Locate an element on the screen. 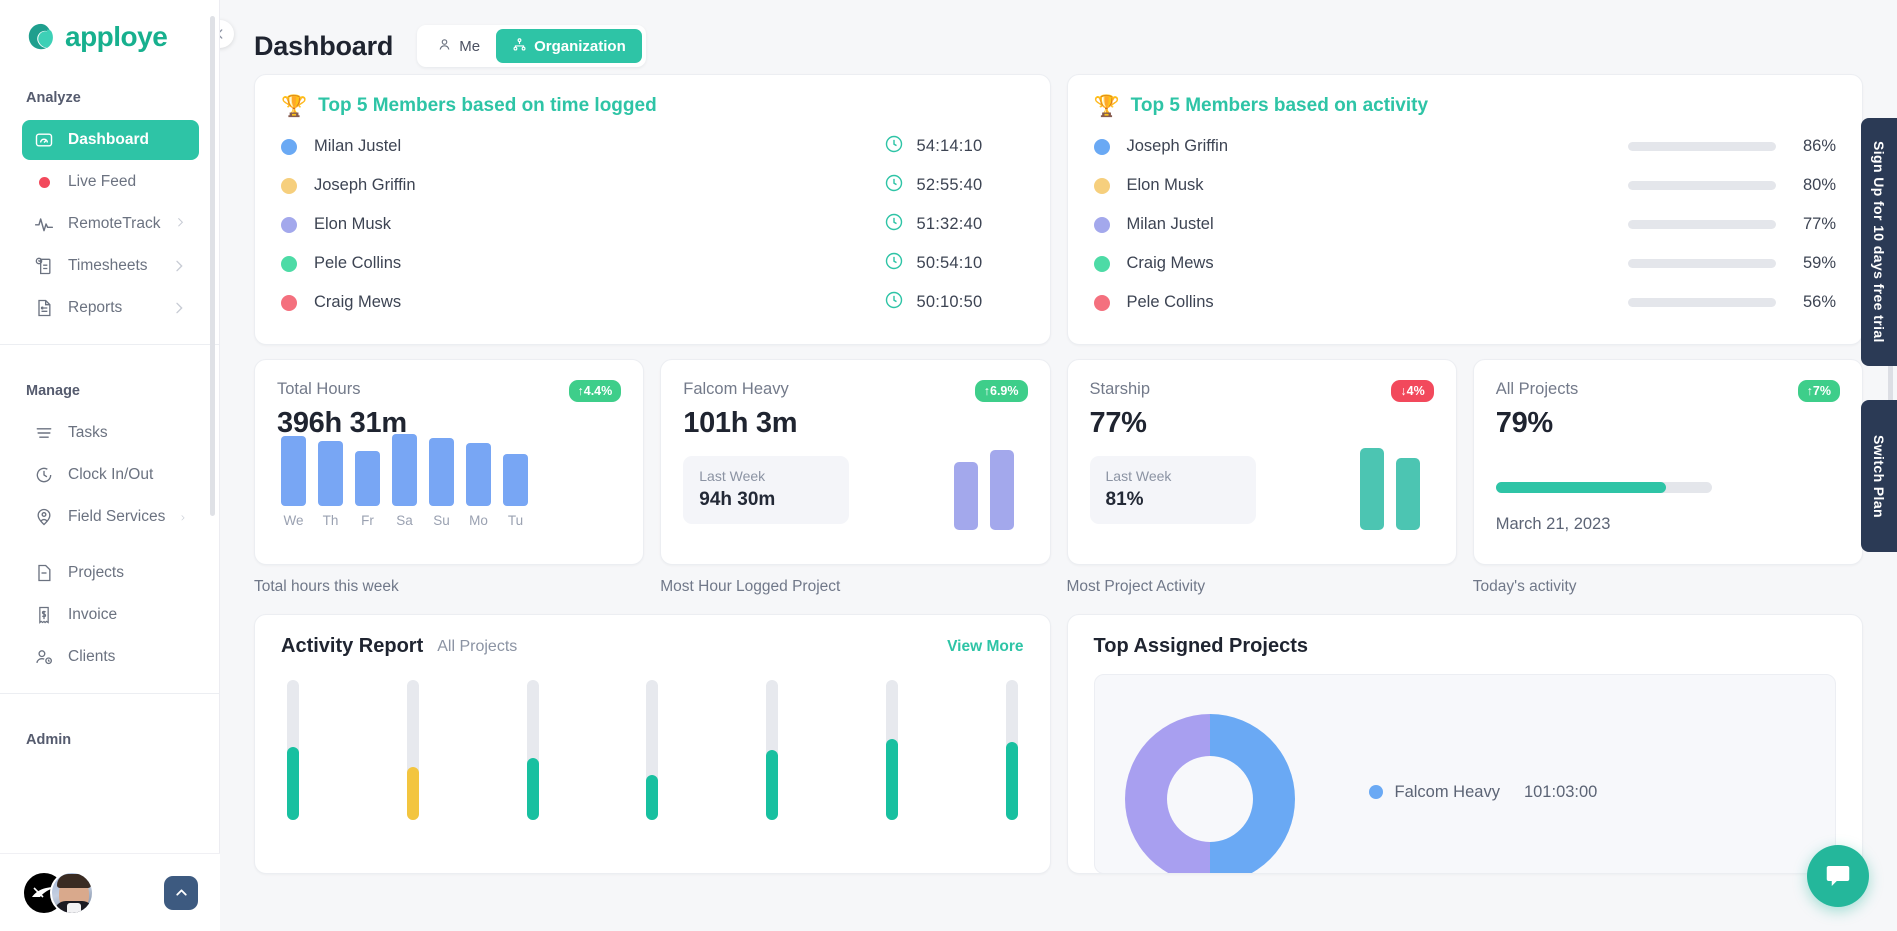 The width and height of the screenshot is (1897, 931). stat-label: Falcom Heavy is located at coordinates (736, 389).